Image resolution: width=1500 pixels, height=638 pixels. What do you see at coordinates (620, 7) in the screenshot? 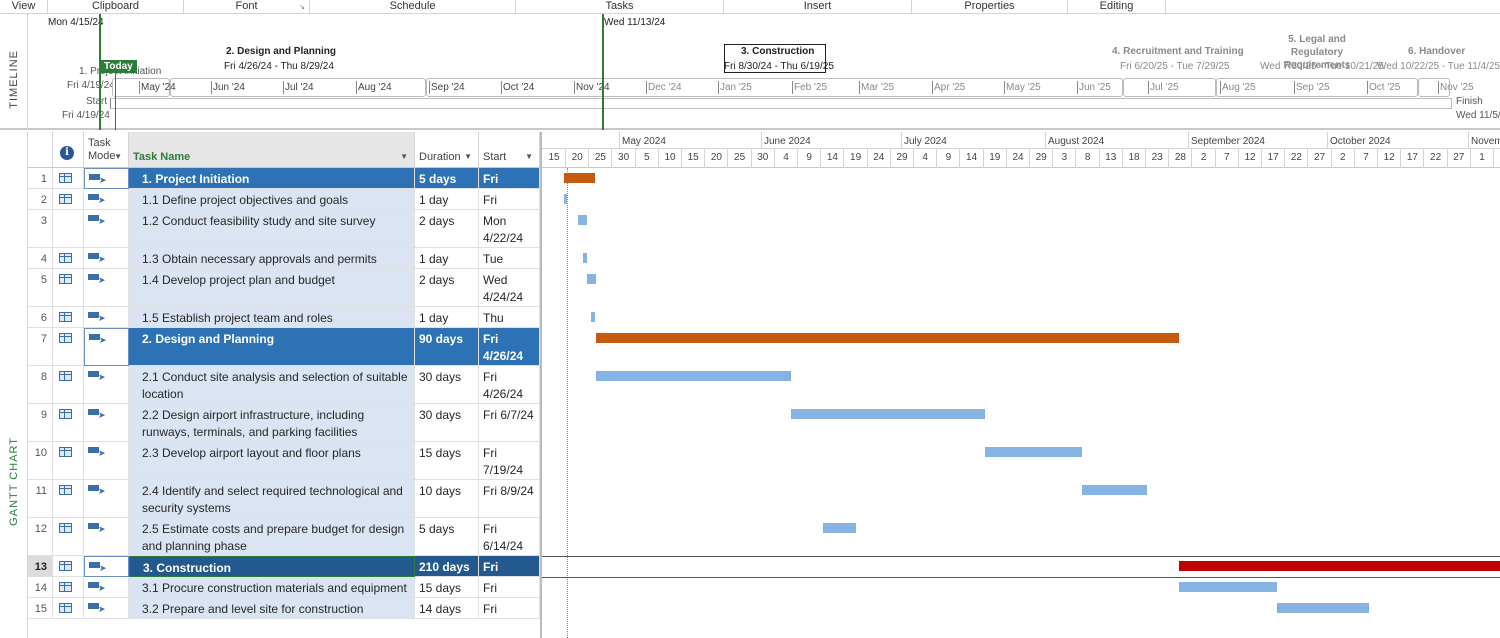
I see `ribbon-group-tasks: Tasks` at bounding box center [620, 7].